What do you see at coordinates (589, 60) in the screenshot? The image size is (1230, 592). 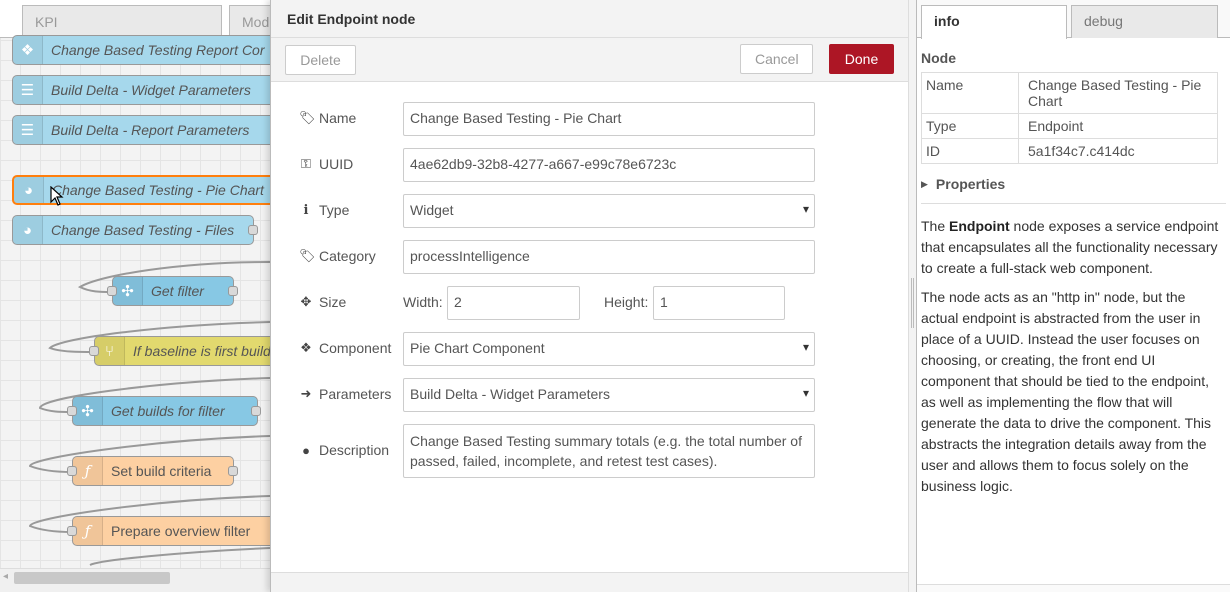 I see `tray-toolbar: Delete Cancel Done` at bounding box center [589, 60].